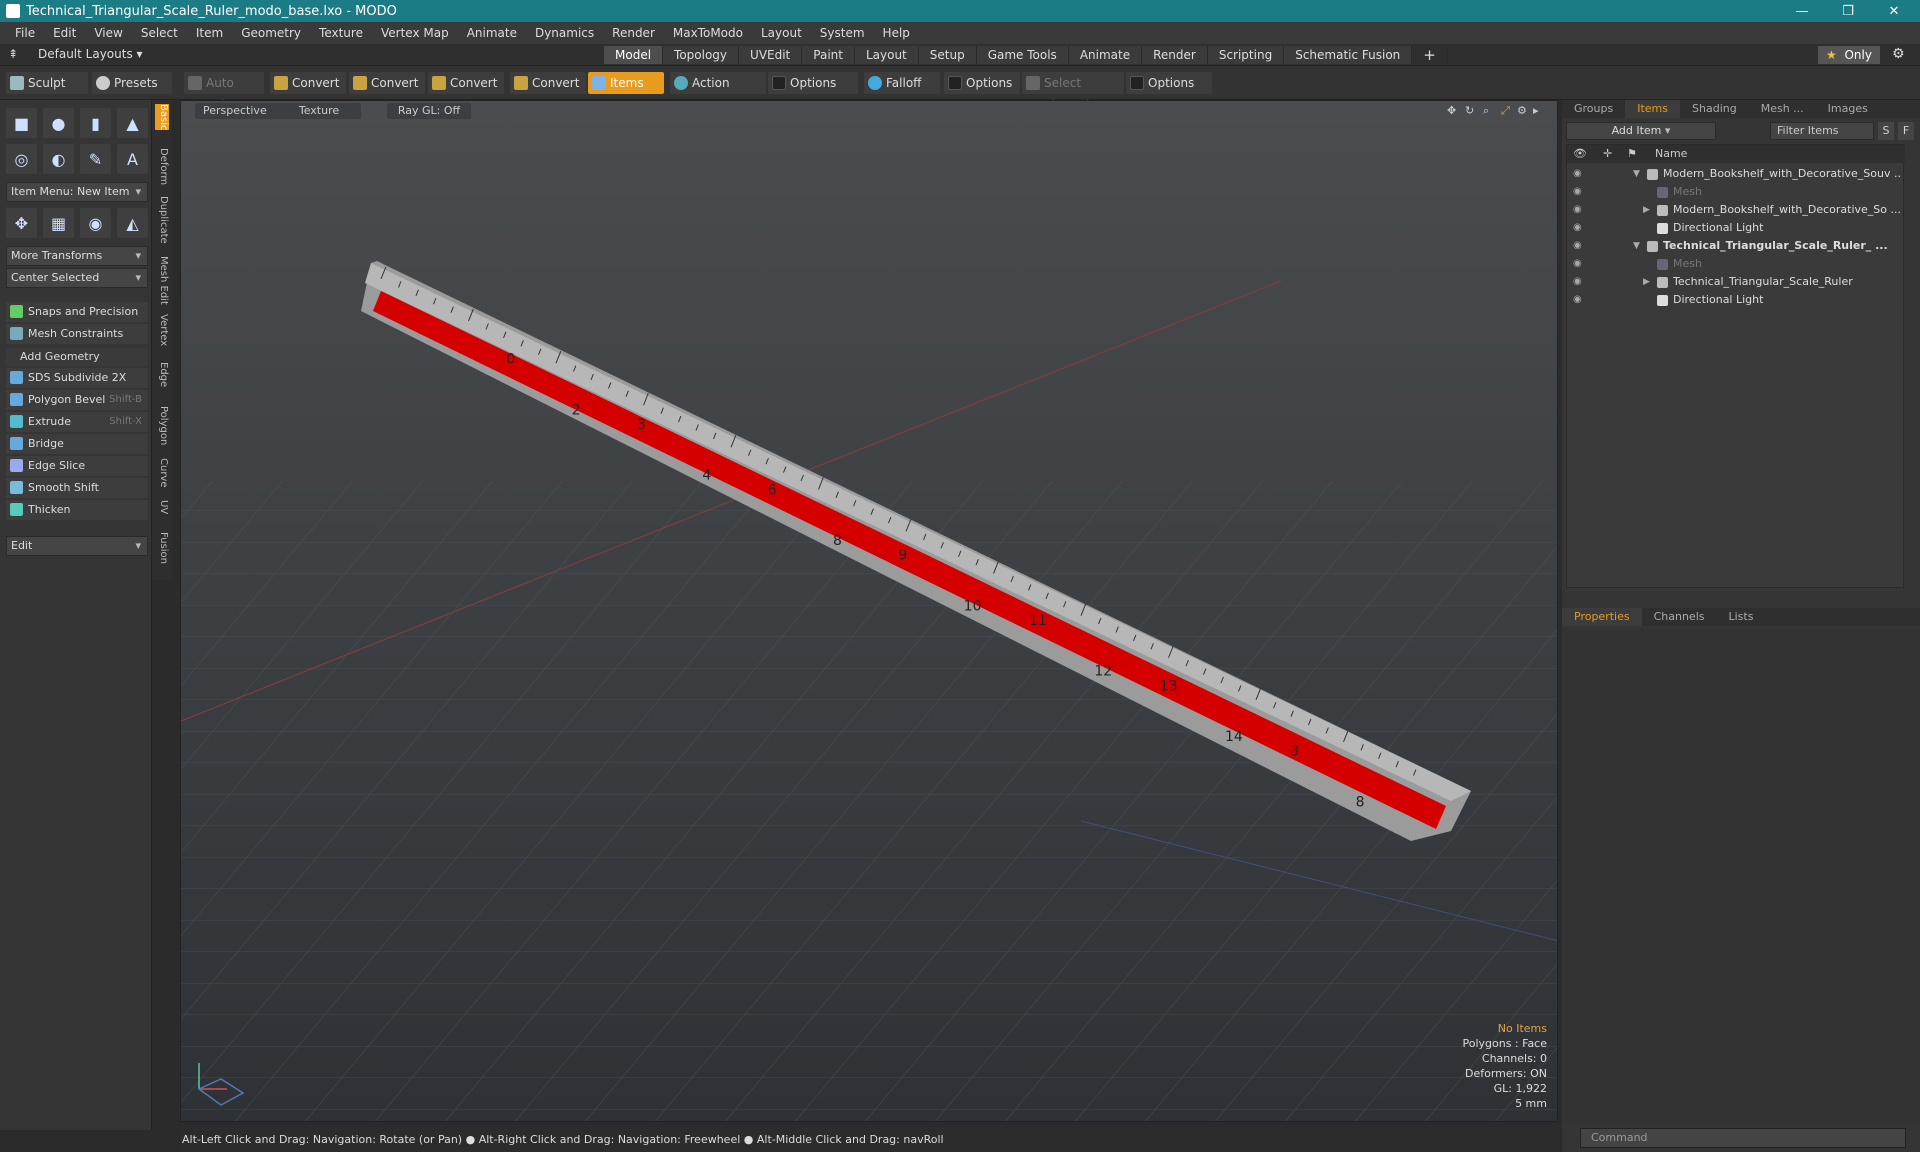 This screenshot has height=1152, width=1920. What do you see at coordinates (708, 33) in the screenshot?
I see `menu-maxtomodo: MaxToModo` at bounding box center [708, 33].